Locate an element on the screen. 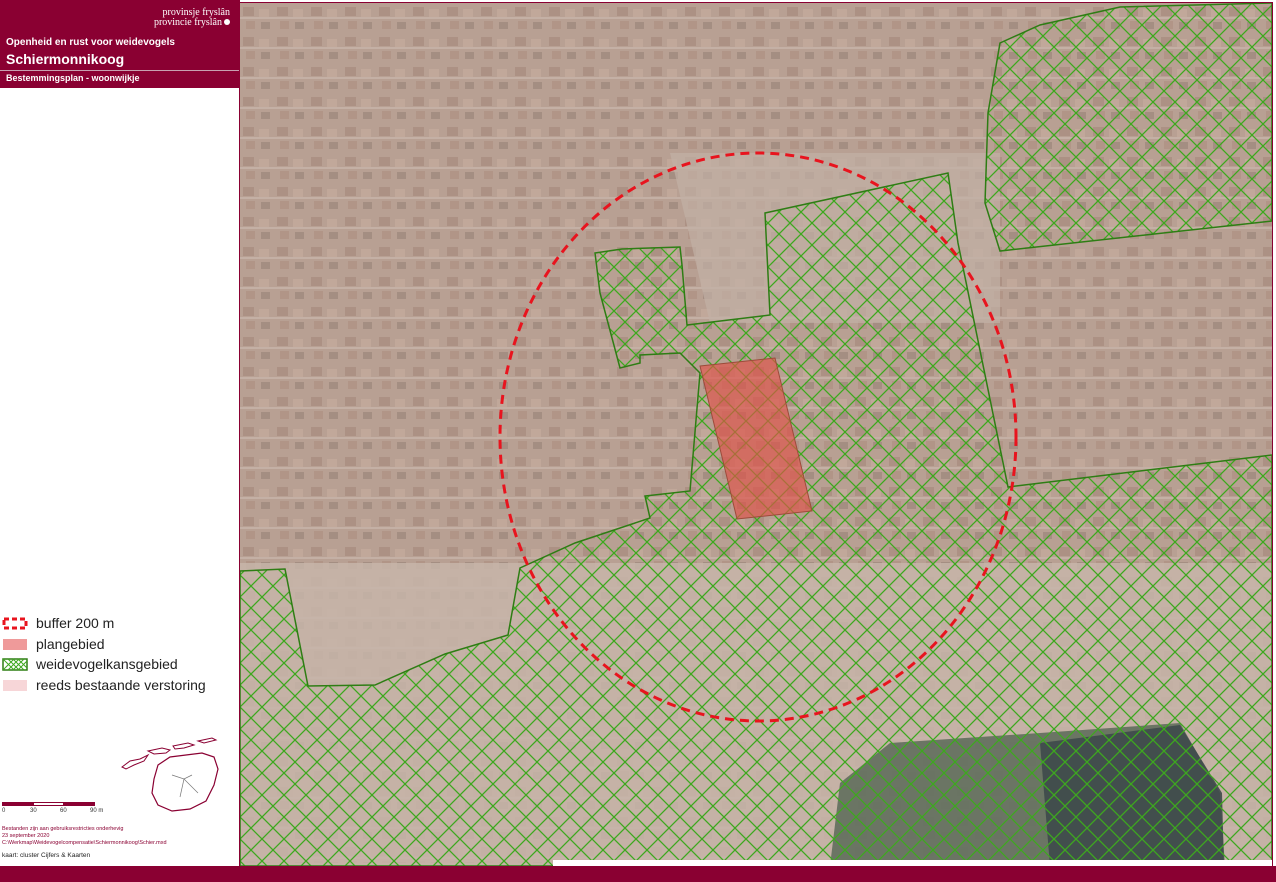 This screenshot has height=882, width=1276. scale-label: 90 m is located at coordinates (97, 811).